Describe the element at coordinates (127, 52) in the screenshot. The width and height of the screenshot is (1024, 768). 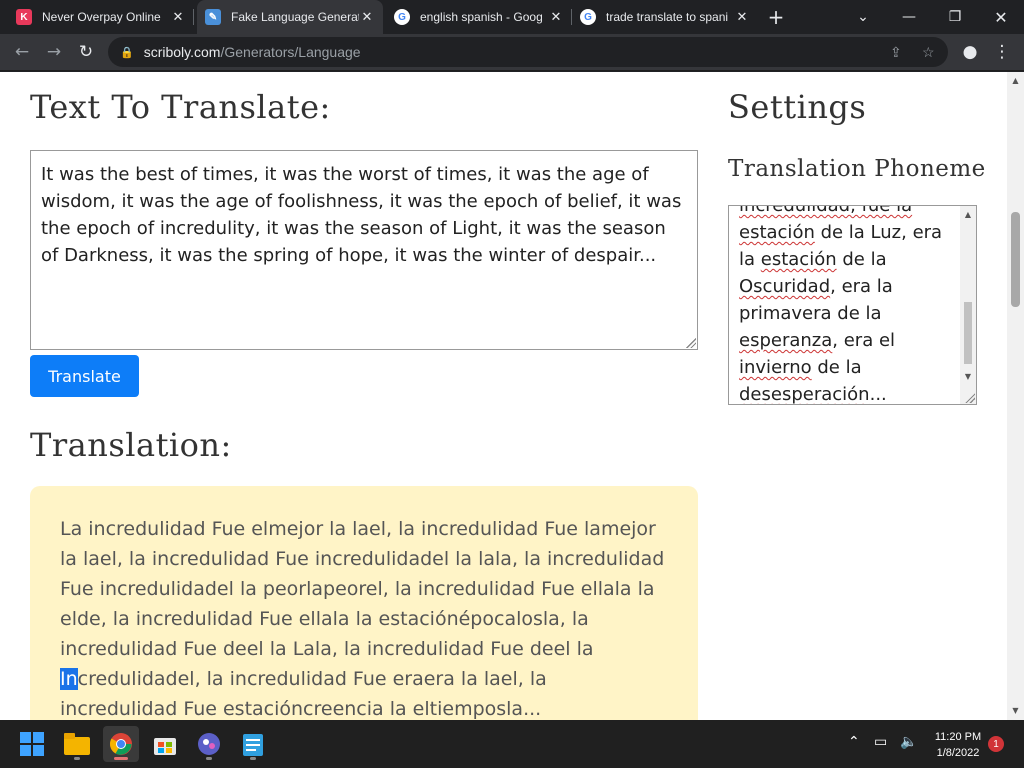
I see `lock-icon: 🔒` at that location.